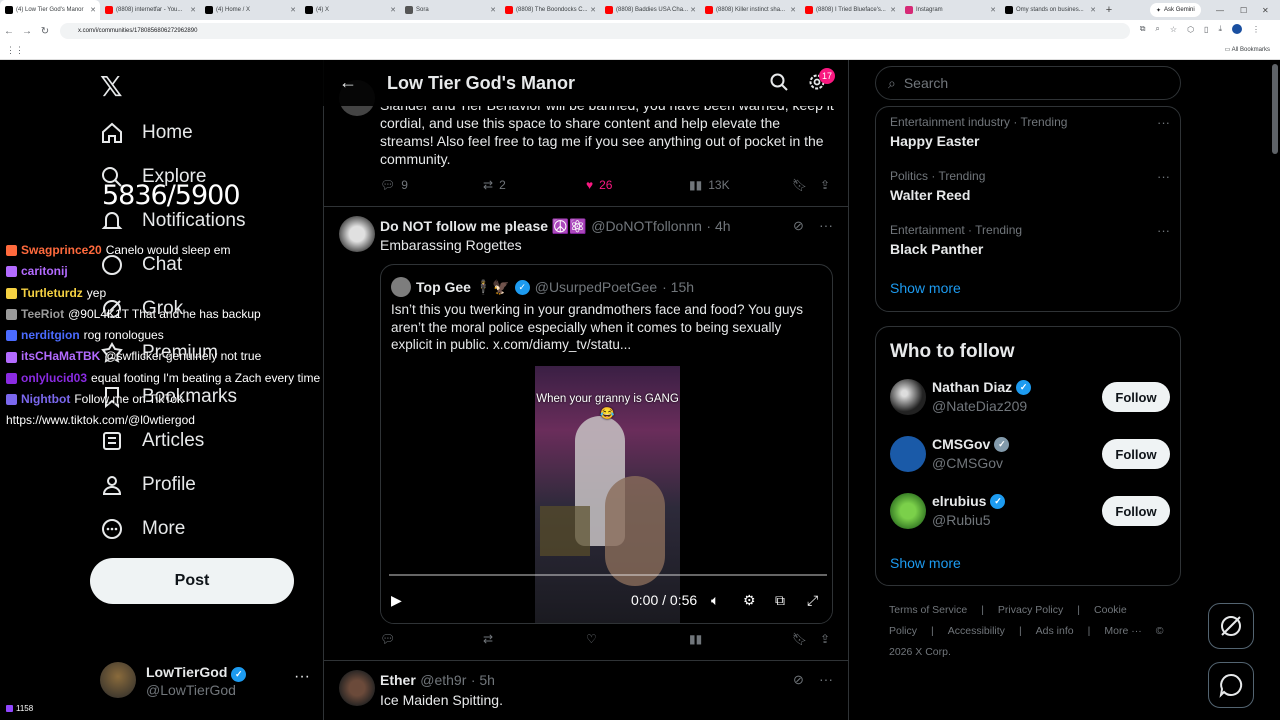  Describe the element at coordinates (1265, 10) in the screenshot. I see `window-close-button: ✕` at that location.